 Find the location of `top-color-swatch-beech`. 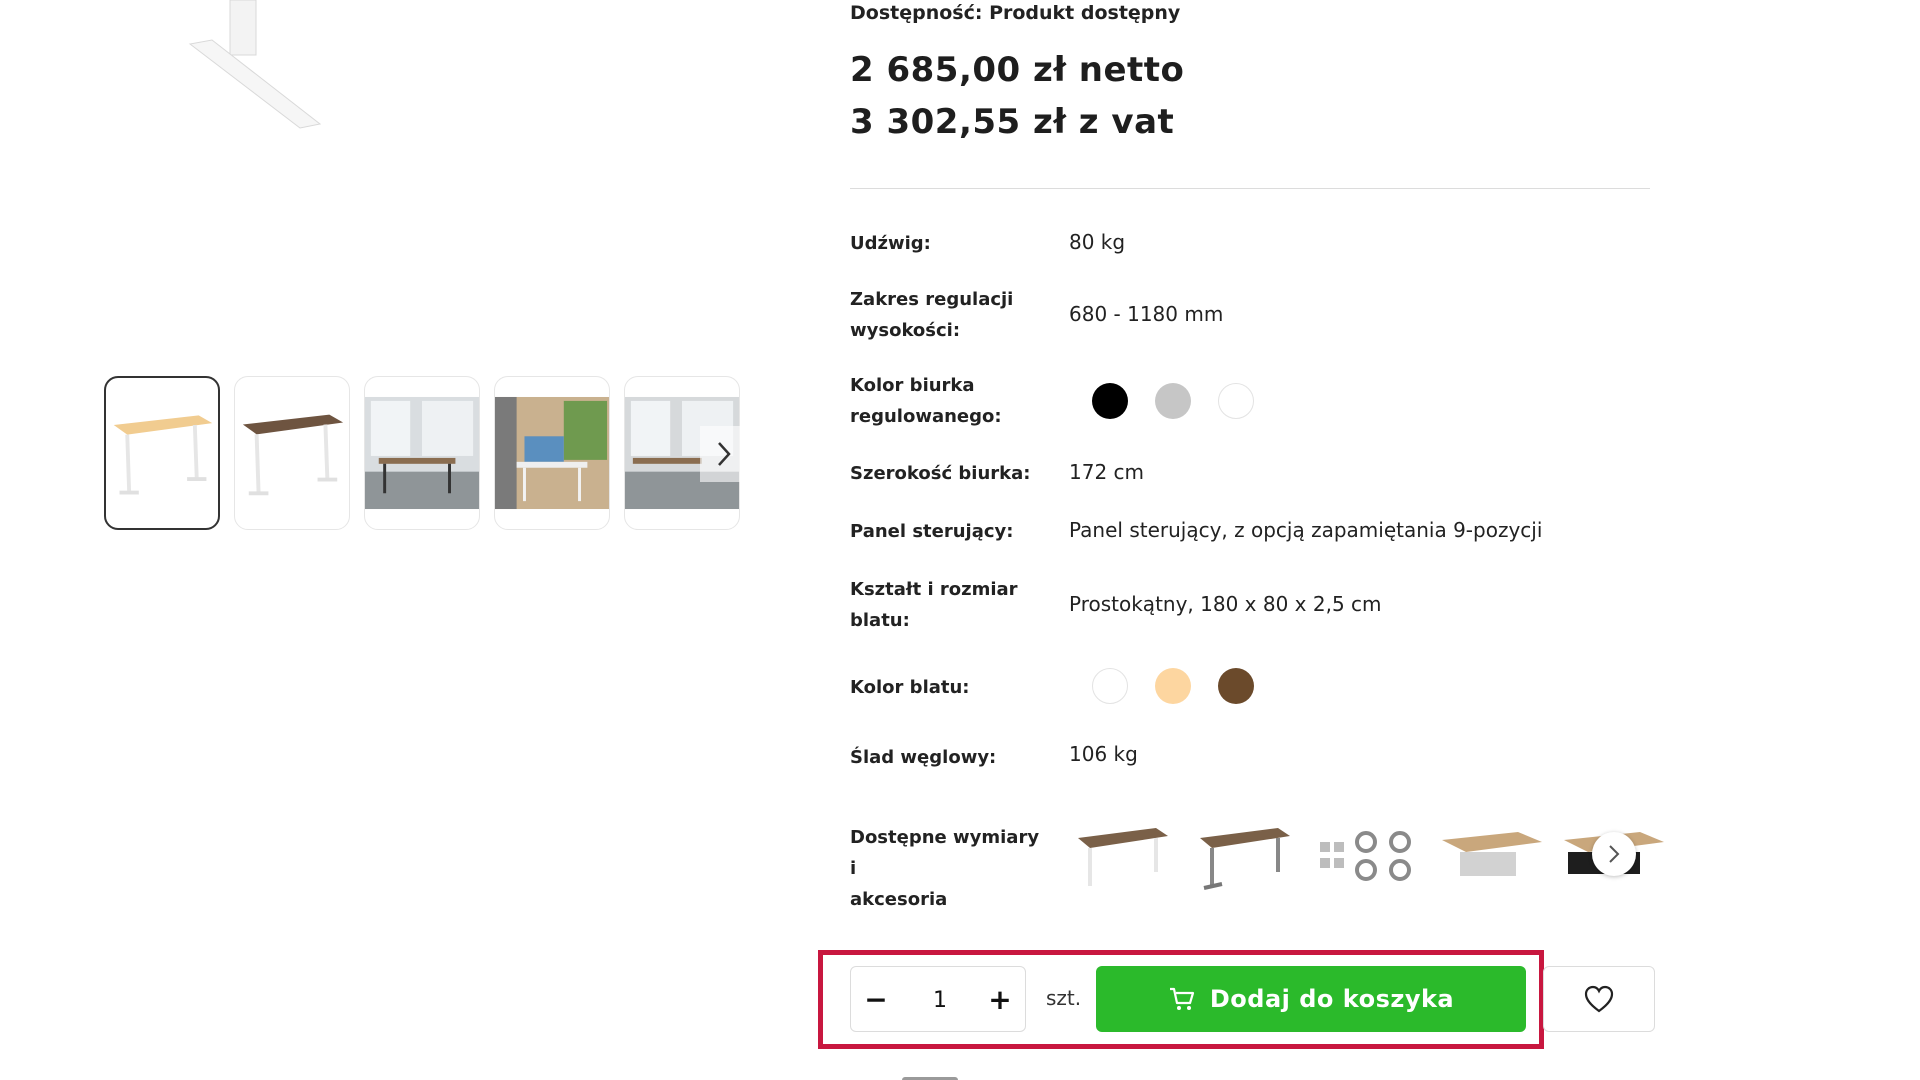

top-color-swatch-beech is located at coordinates (1173, 686).